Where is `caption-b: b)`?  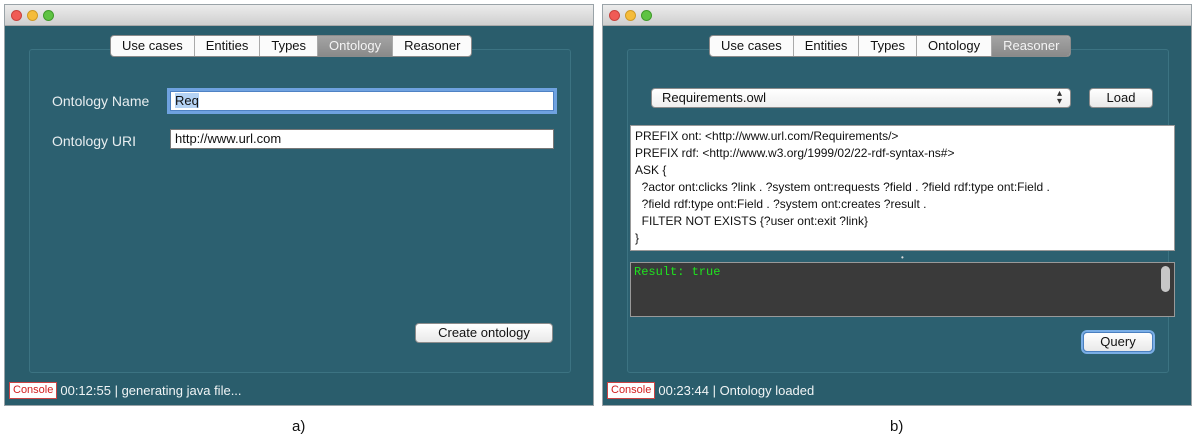
caption-b: b) is located at coordinates (897, 426).